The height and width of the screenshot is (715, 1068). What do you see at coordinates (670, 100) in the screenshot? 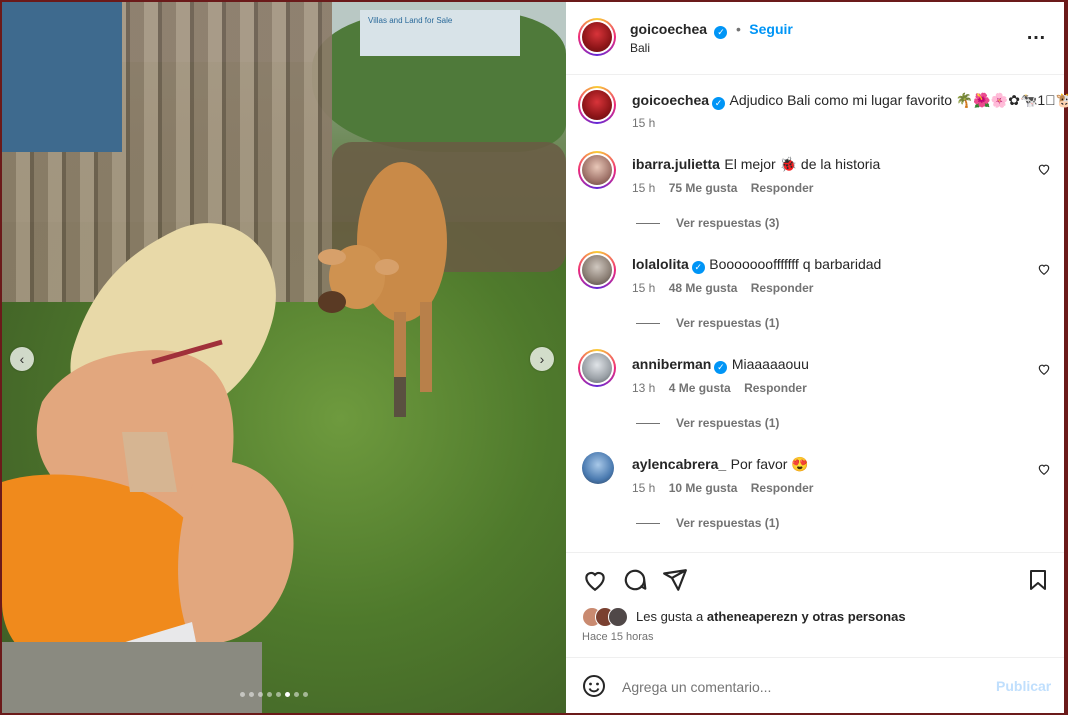
I see `caption-username: goicoechea` at bounding box center [670, 100].